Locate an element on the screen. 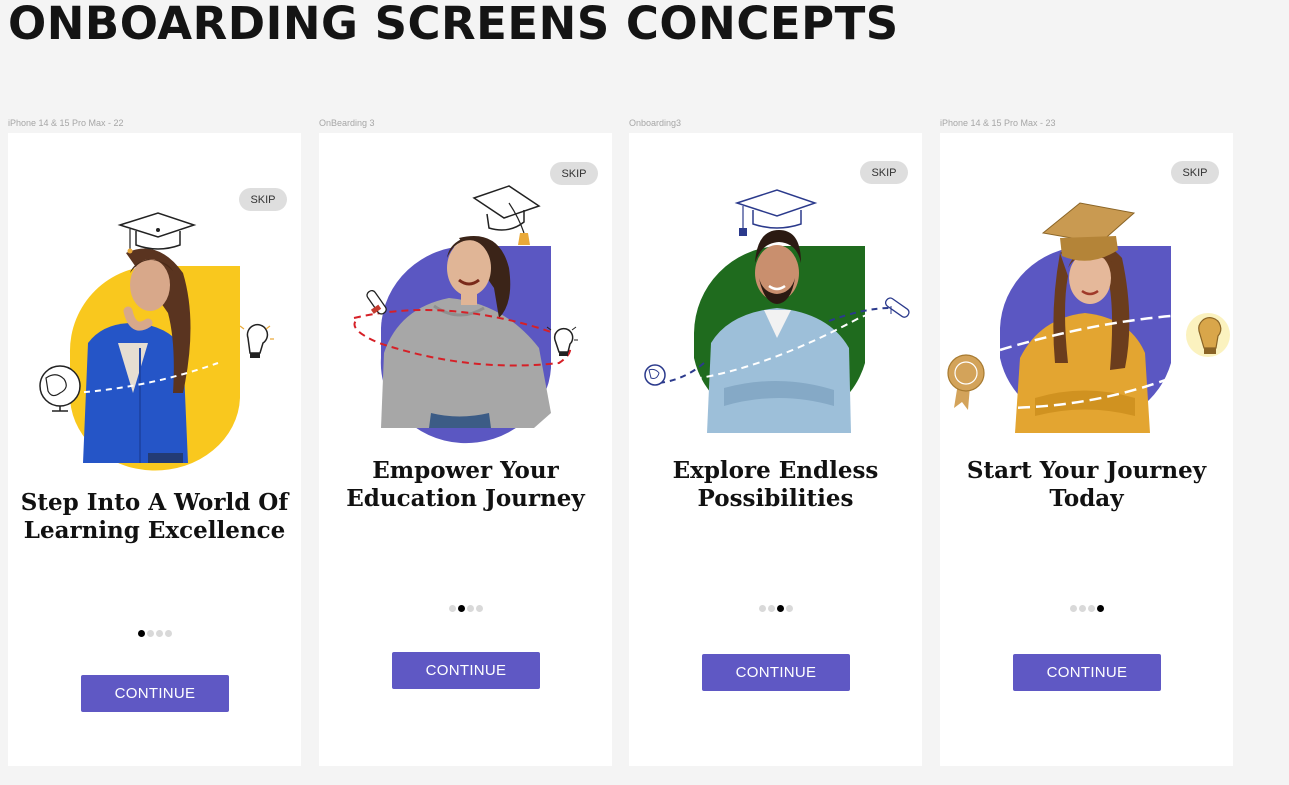 The height and width of the screenshot is (785, 1289). globe-icon is located at coordinates (655, 375).